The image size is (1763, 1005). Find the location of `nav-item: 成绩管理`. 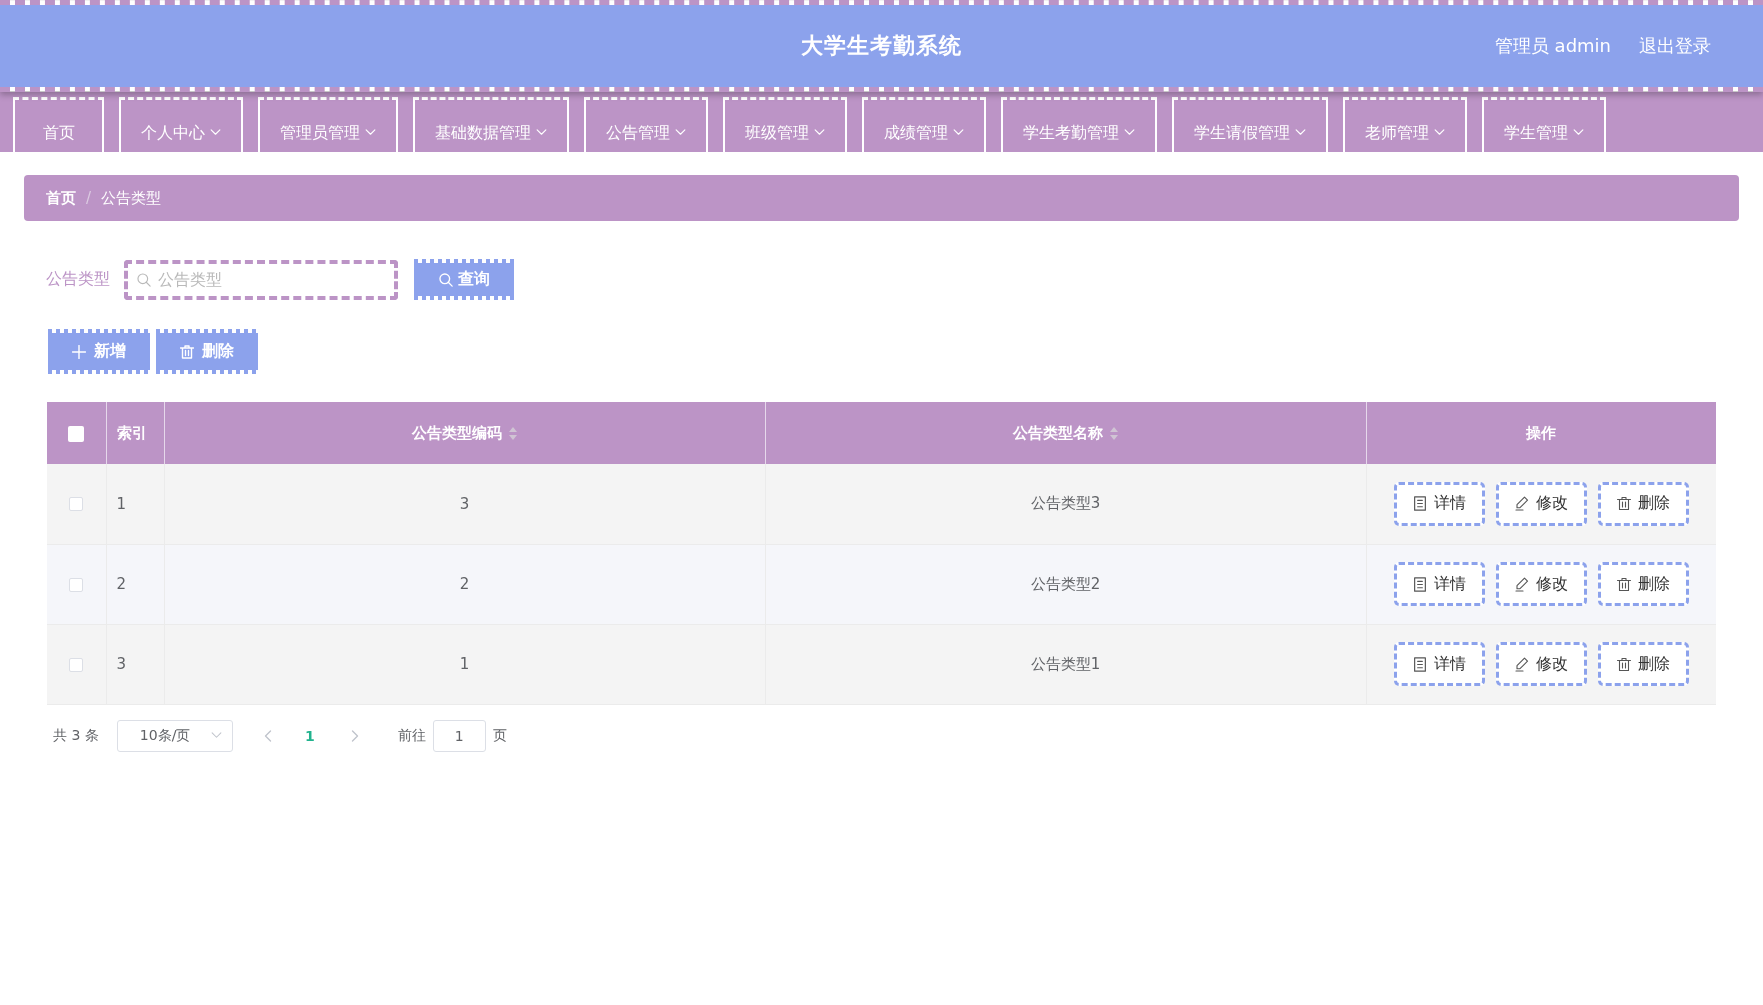

nav-item: 成绩管理 is located at coordinates (924, 124).